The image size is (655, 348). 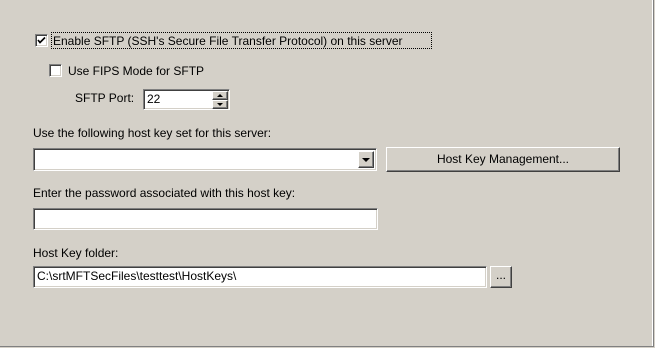 What do you see at coordinates (136, 71) in the screenshot?
I see `fips-mode-label: Use FIPS Mode for SFTP` at bounding box center [136, 71].